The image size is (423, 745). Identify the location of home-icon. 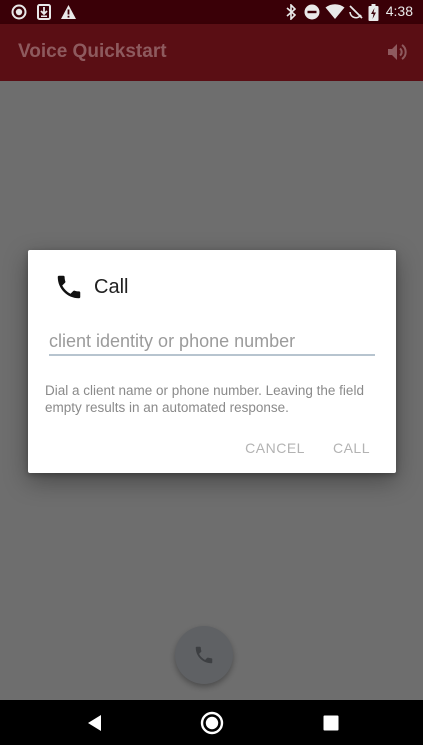
(212, 723).